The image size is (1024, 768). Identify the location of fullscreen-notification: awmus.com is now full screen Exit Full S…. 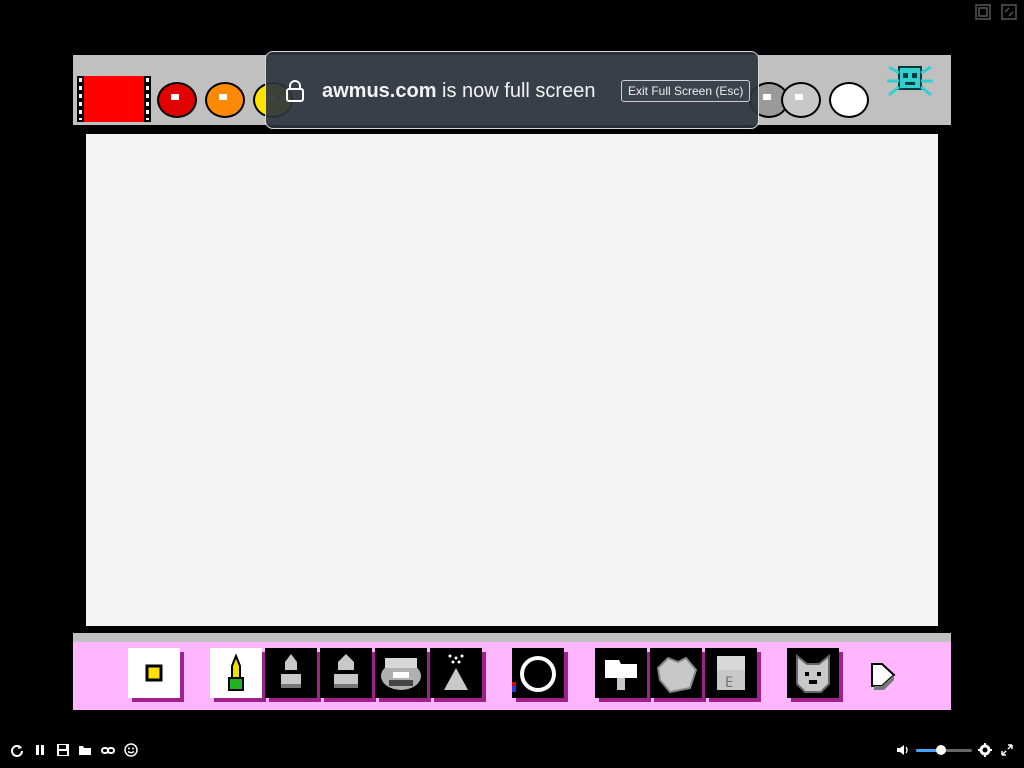
(512, 90).